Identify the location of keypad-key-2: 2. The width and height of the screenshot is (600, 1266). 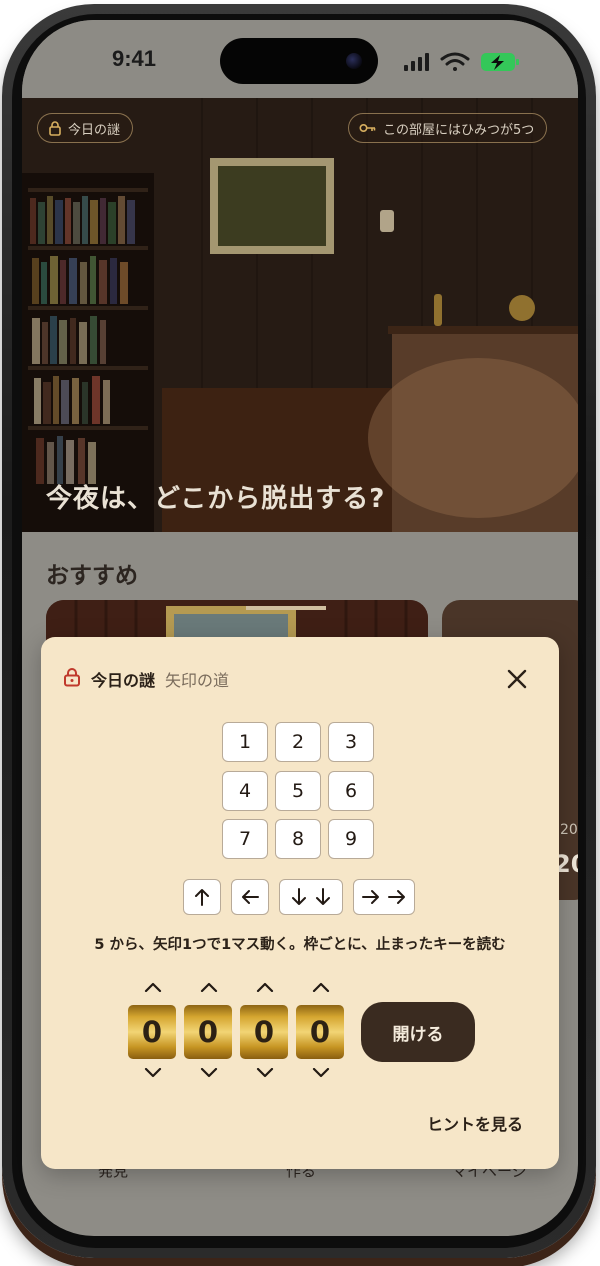
(298, 742).